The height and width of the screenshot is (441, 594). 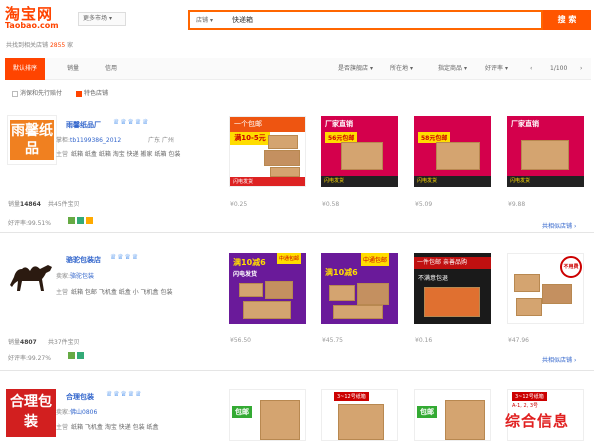 What do you see at coordinates (80, 397) in the screenshot?
I see `shop-name: 合理包装` at bounding box center [80, 397].